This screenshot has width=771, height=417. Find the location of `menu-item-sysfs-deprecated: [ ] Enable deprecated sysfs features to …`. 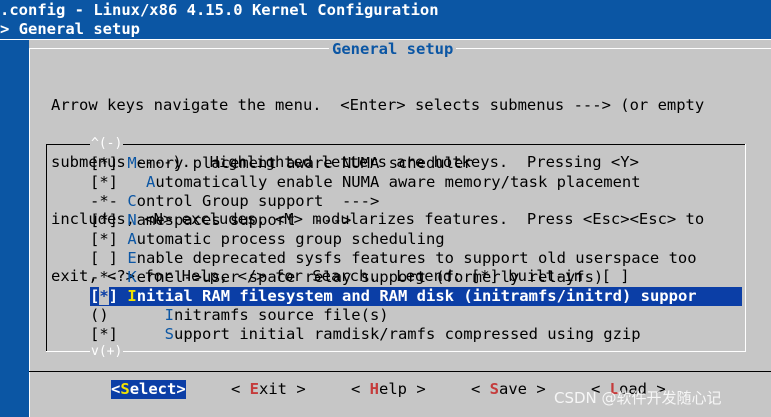

menu-item-sysfs-deprecated: [ ] Enable deprecated sysfs features to … is located at coordinates (396, 258).